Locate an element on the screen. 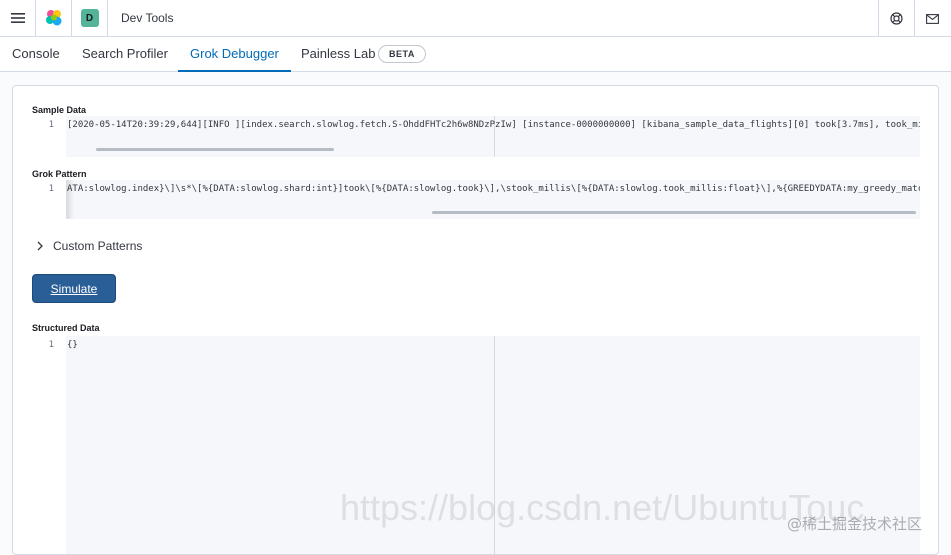 This screenshot has width=951, height=555. menu-icon is located at coordinates (17, 18).